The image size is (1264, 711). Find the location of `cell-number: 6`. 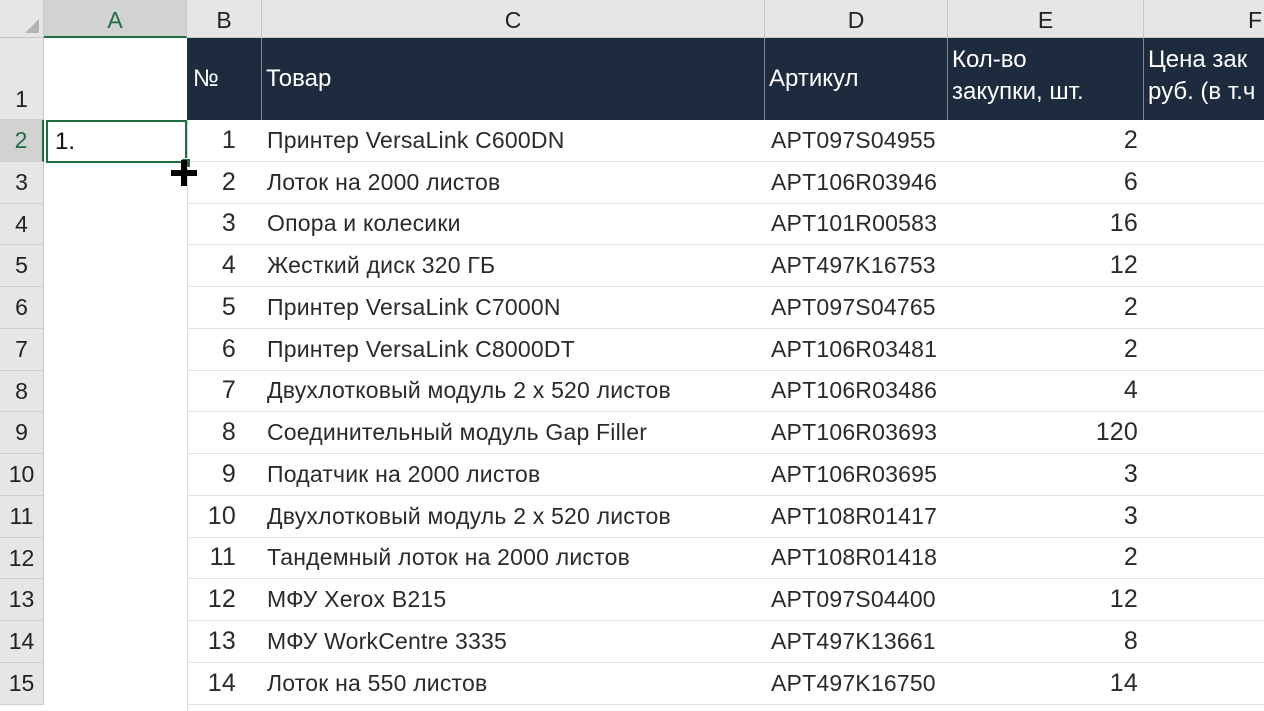

cell-number: 6 is located at coordinates (211, 349).